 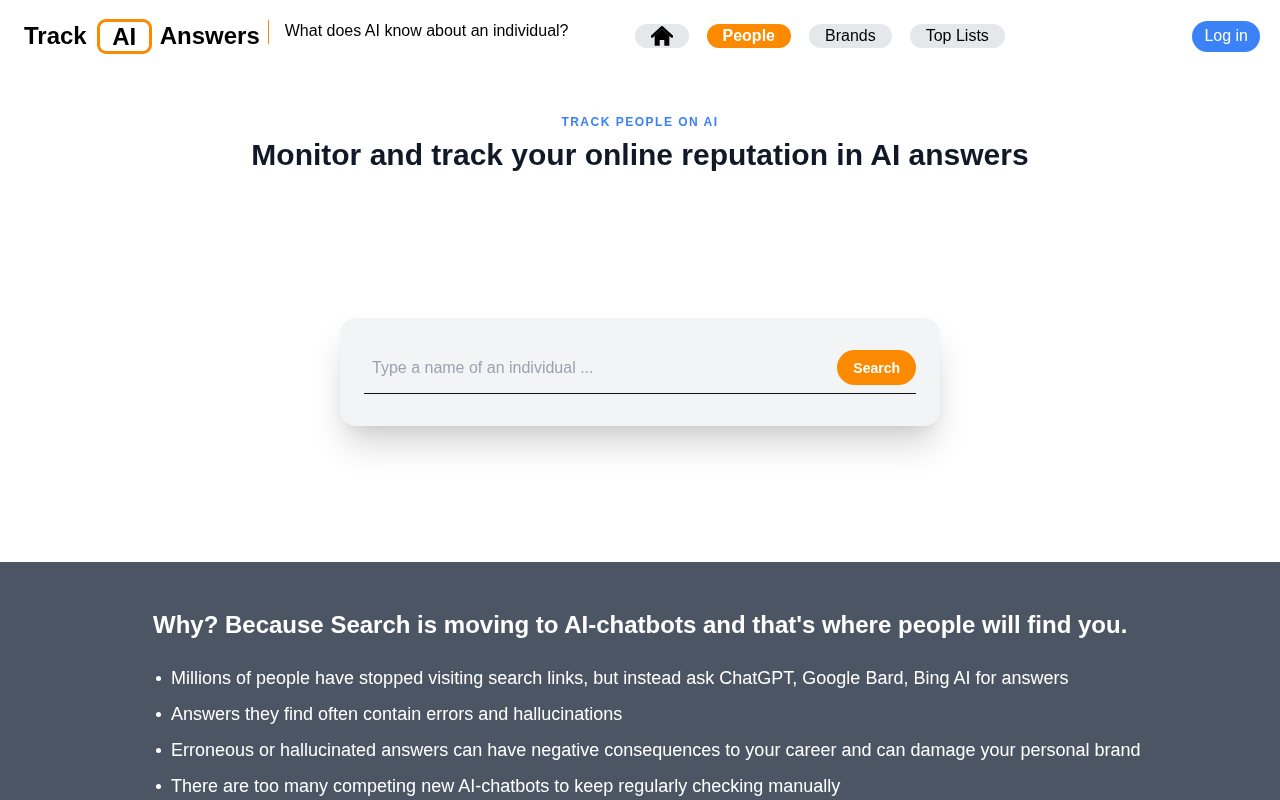 I want to click on logo-badge: AI, so click(x=124, y=36).